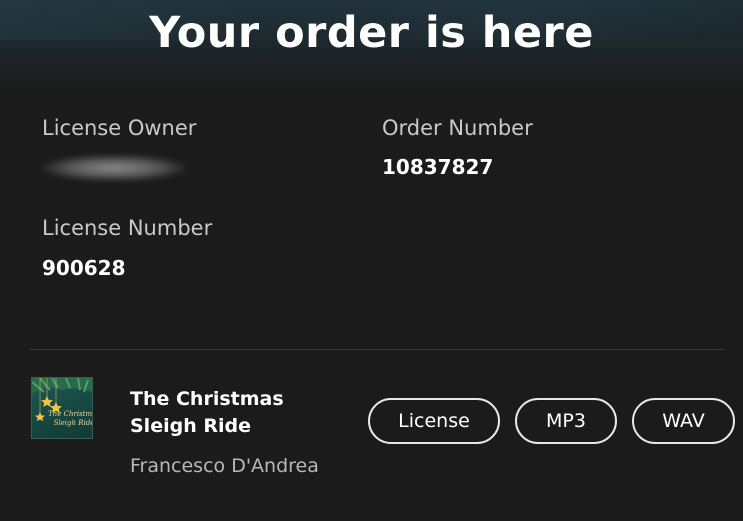 This screenshot has width=743, height=521. Describe the element at coordinates (683, 421) in the screenshot. I see `wav-download-button: WAV` at that location.